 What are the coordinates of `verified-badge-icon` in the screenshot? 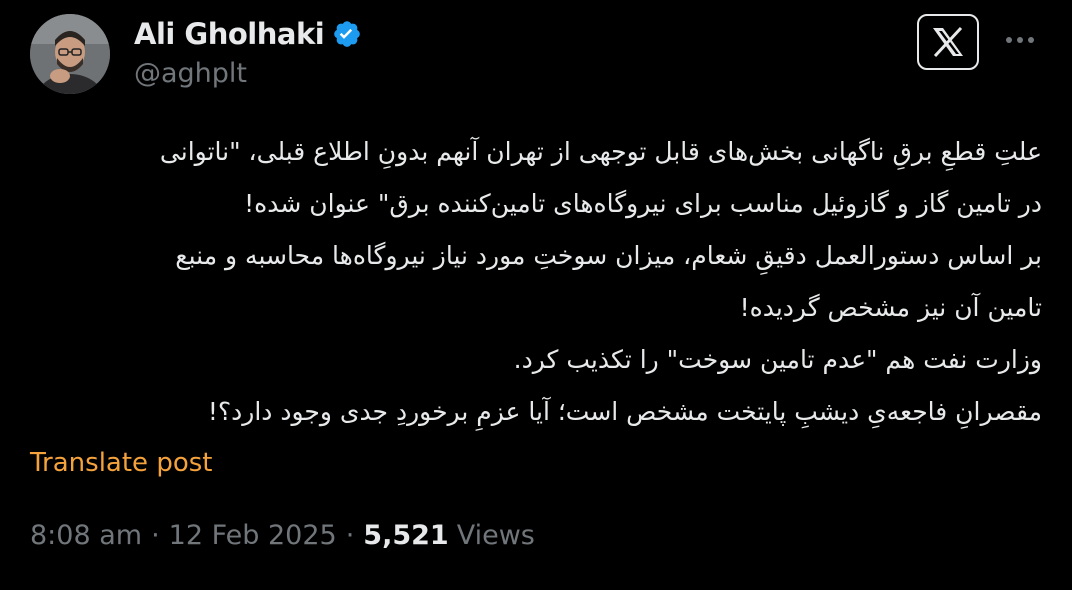 It's located at (347, 34).